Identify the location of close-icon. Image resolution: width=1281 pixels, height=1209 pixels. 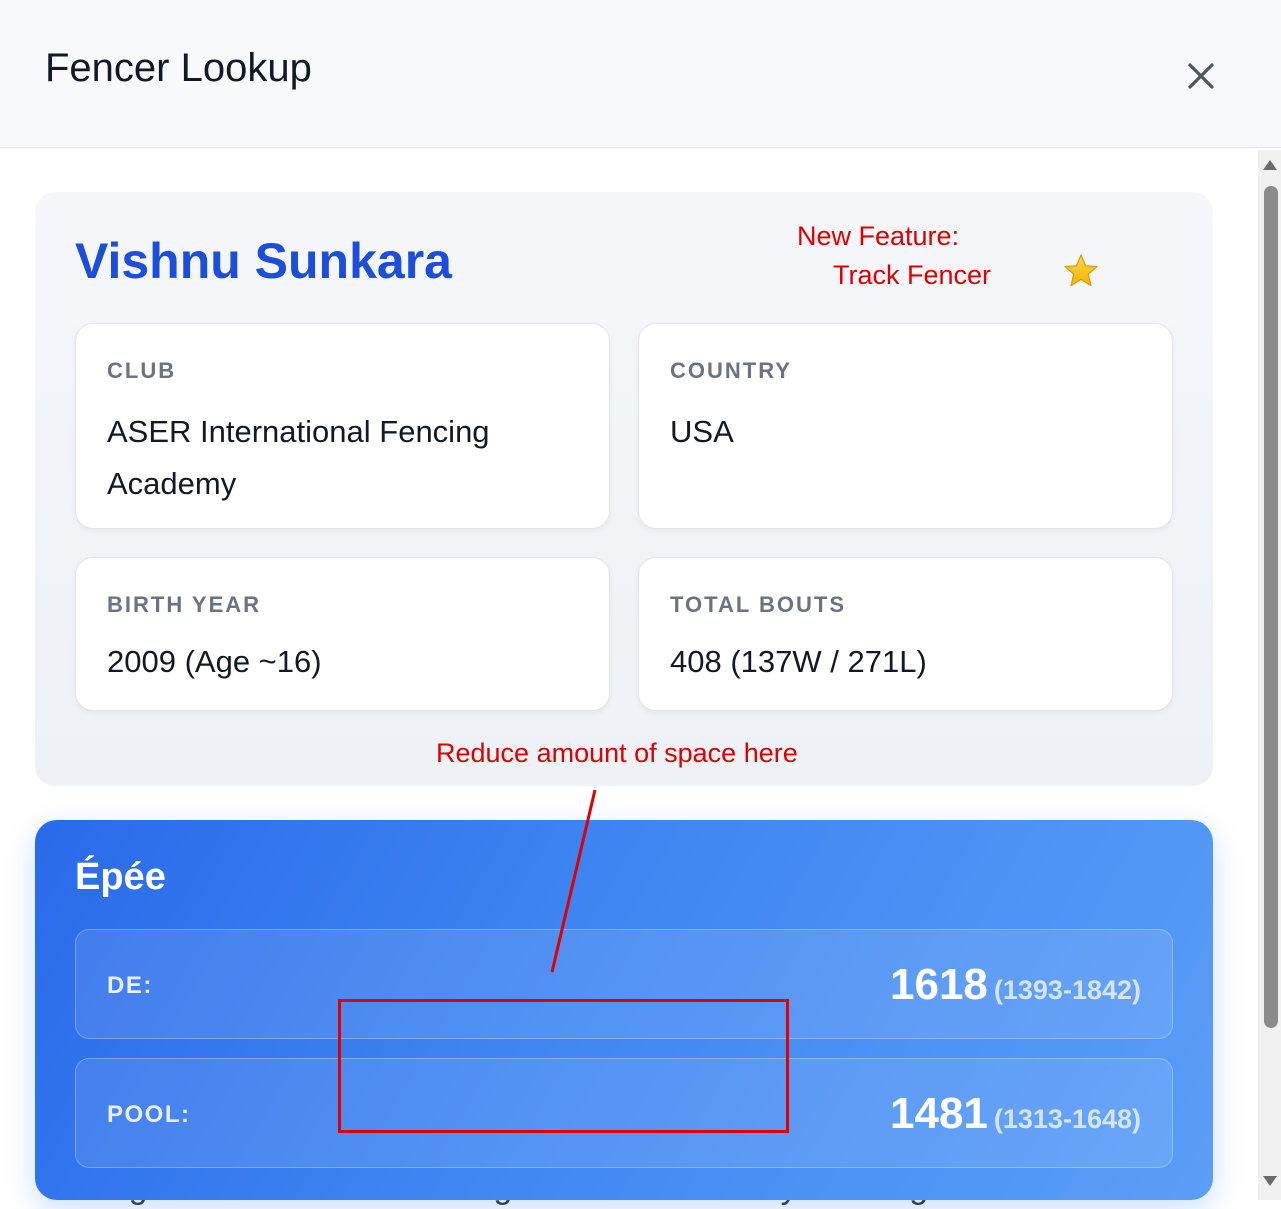
(1201, 76).